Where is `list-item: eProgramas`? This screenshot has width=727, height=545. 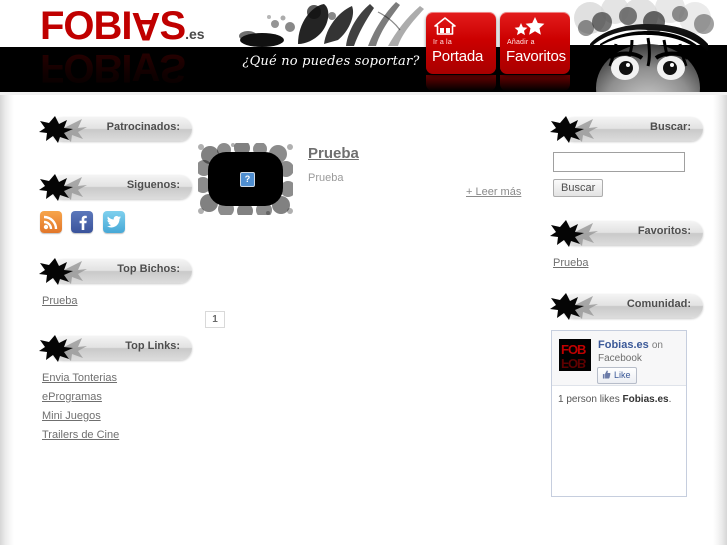 list-item: eProgramas is located at coordinates (120, 397).